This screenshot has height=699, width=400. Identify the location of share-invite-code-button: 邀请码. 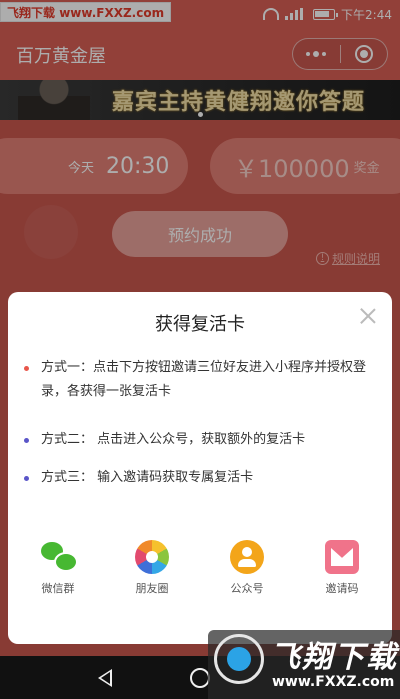
(342, 568).